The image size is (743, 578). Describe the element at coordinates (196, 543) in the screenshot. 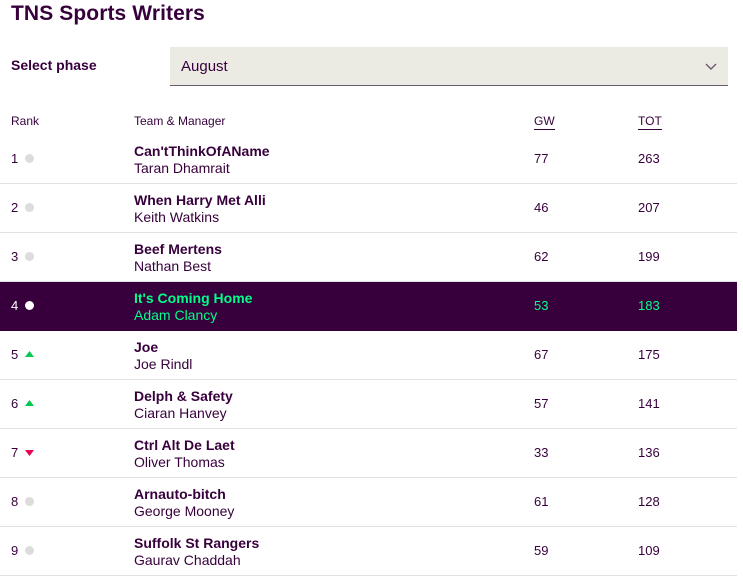

I see `team-name: Suffolk St Rangers` at that location.